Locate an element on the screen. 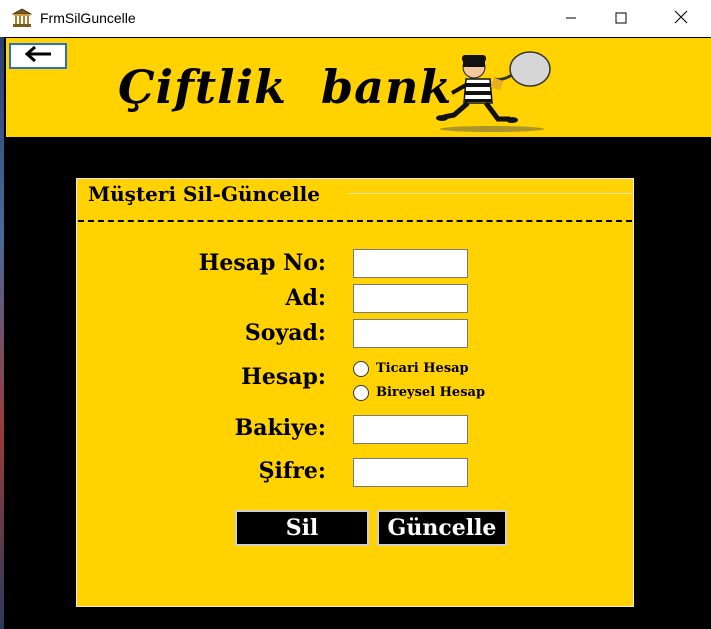  form-group-title: Müşteri Sil-Güncelle is located at coordinates (206, 194).